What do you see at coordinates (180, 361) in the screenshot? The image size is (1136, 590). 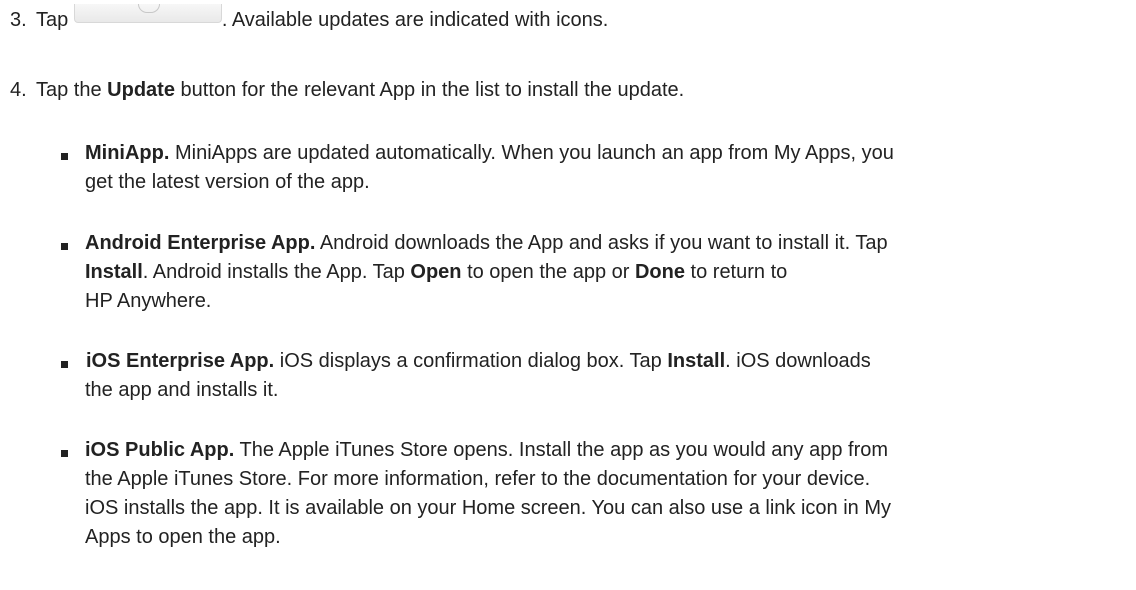 I see `bullet-title: iOS Enterprise App.` at bounding box center [180, 361].